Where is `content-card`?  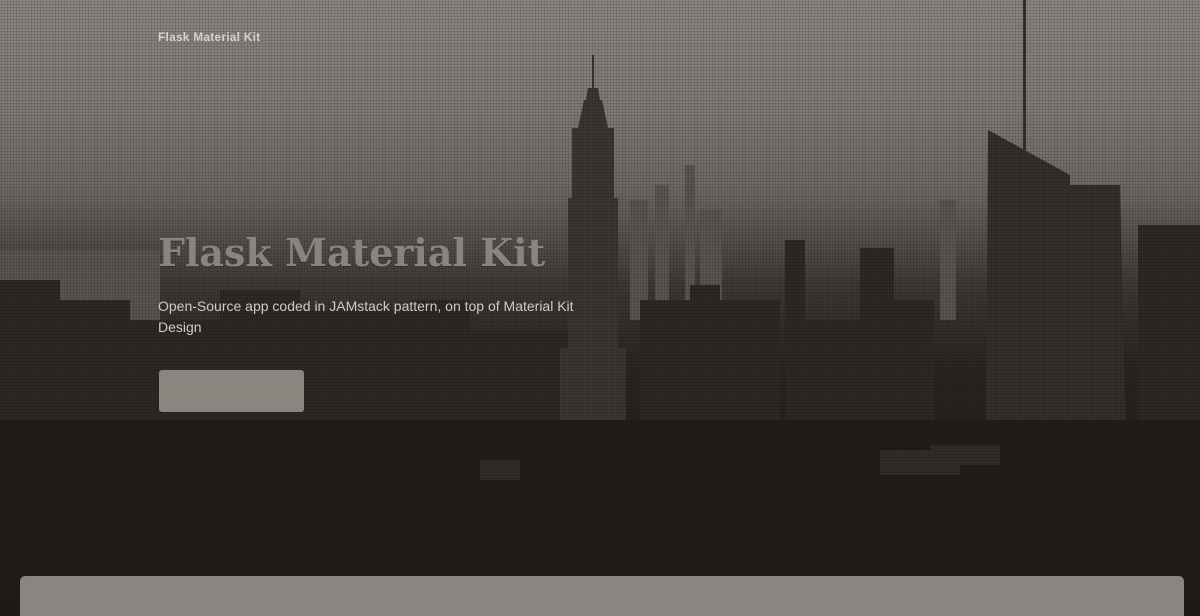 content-card is located at coordinates (602, 596).